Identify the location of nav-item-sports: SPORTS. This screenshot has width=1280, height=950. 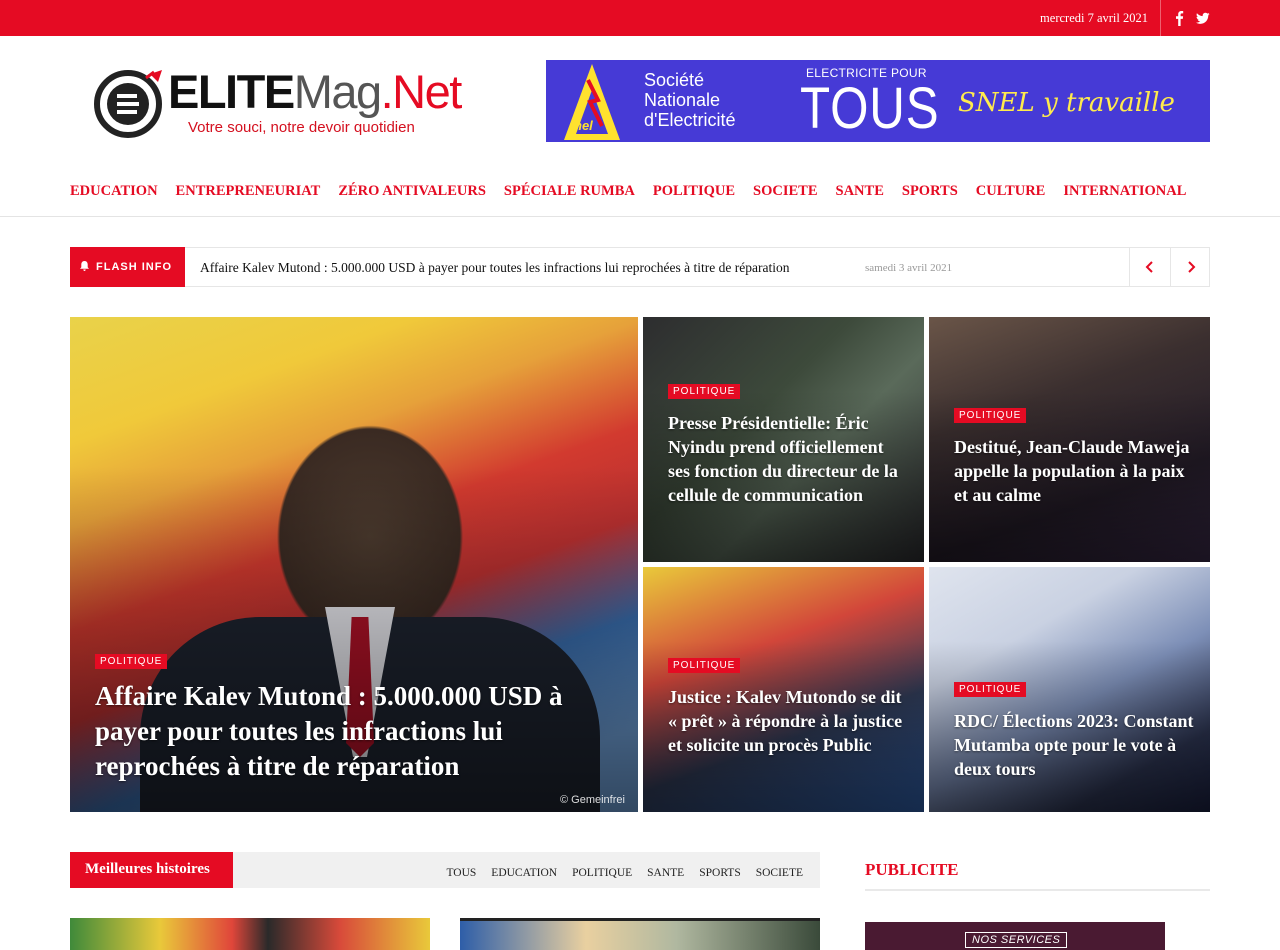
(930, 191).